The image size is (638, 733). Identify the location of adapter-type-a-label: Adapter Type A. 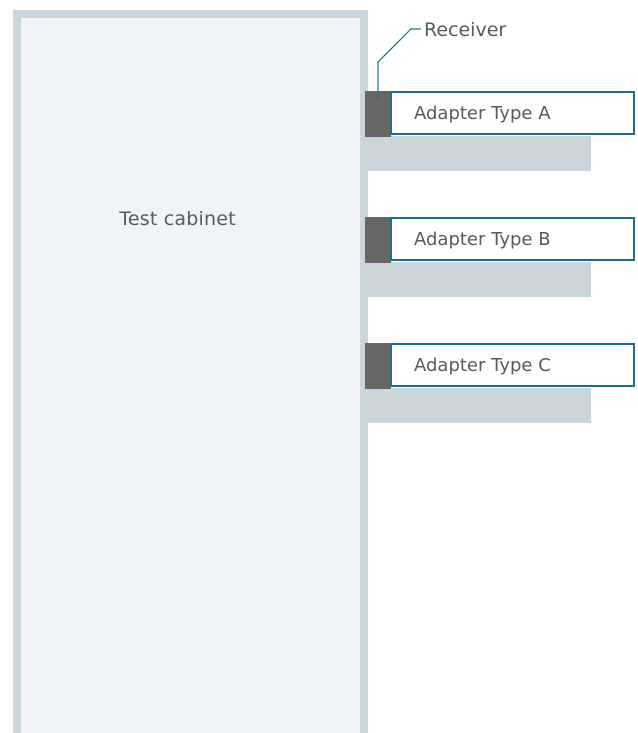
(482, 113).